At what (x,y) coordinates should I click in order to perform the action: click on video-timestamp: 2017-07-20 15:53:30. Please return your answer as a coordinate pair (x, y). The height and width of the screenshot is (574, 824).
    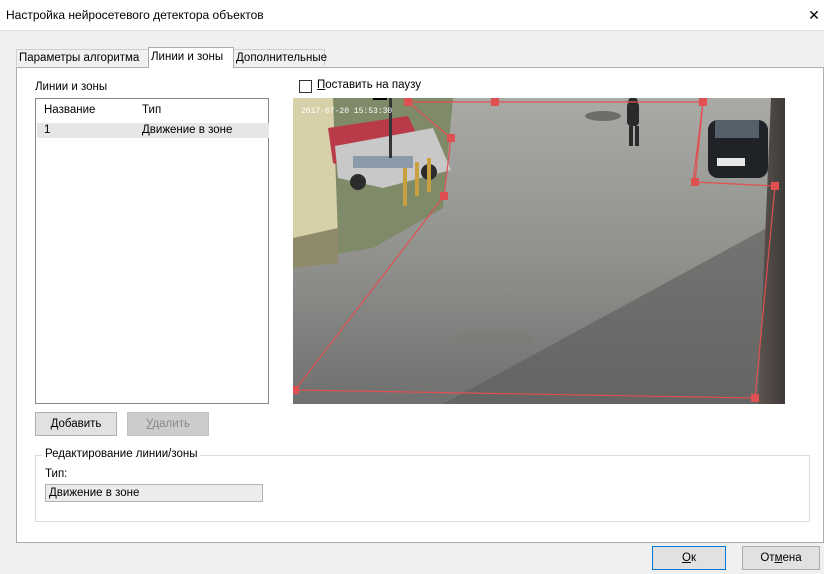
    Looking at the image, I should click on (346, 111).